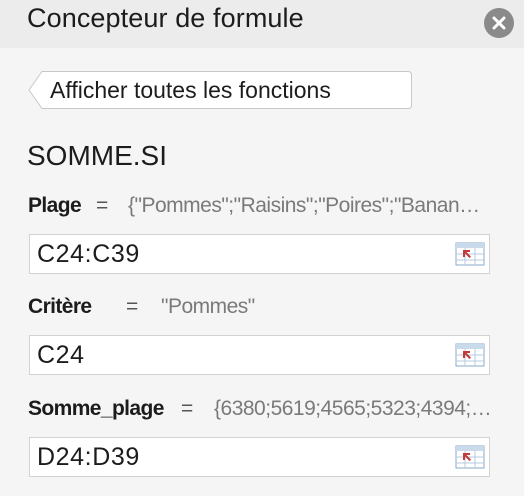 The image size is (524, 496). I want to click on close-button, so click(499, 23).